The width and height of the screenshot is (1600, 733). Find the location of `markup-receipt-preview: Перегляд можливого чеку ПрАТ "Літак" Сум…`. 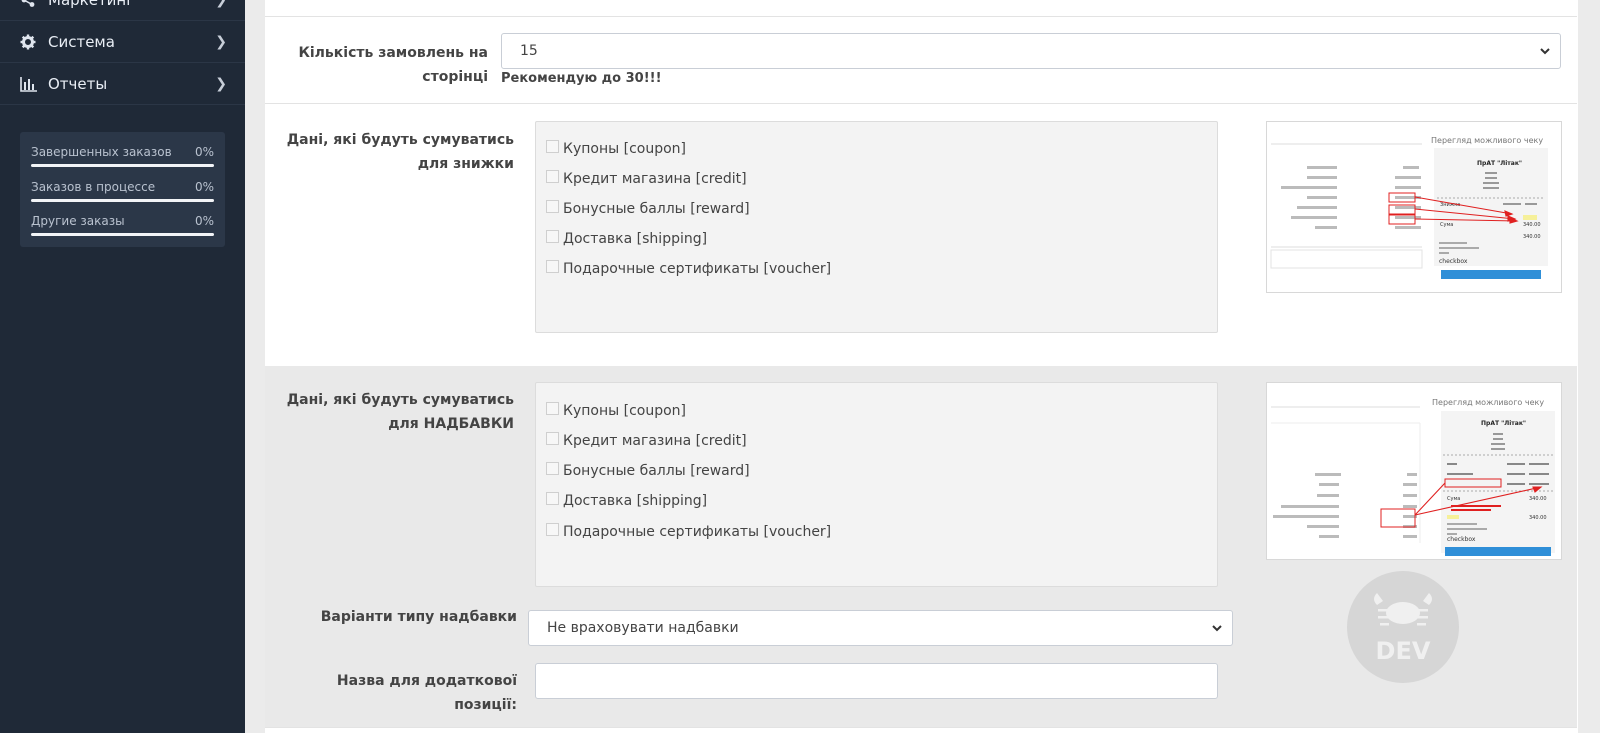

markup-receipt-preview: Перегляд можливого чеку ПрАТ "Літак" Сум… is located at coordinates (1414, 471).